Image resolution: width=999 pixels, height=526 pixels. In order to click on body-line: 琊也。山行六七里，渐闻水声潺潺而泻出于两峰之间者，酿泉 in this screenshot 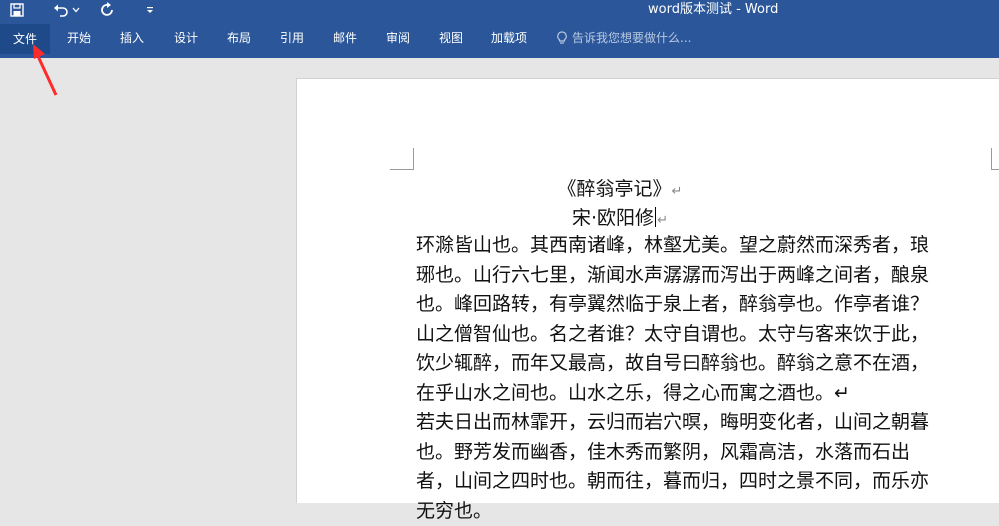, I will do `click(706, 276)`.